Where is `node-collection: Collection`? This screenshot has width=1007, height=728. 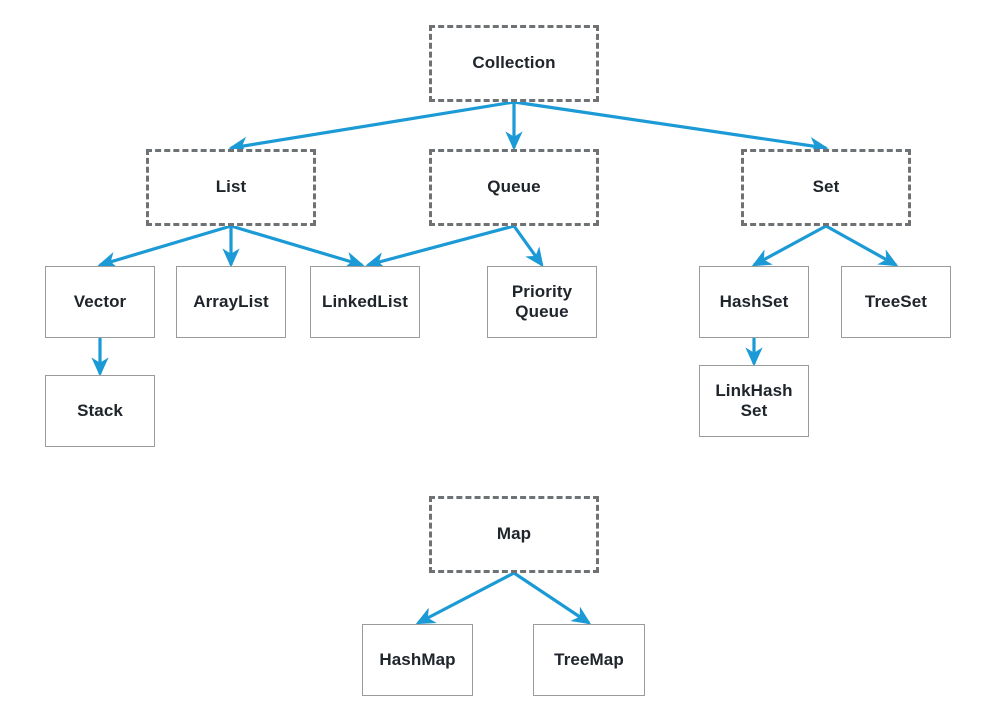 node-collection: Collection is located at coordinates (514, 63).